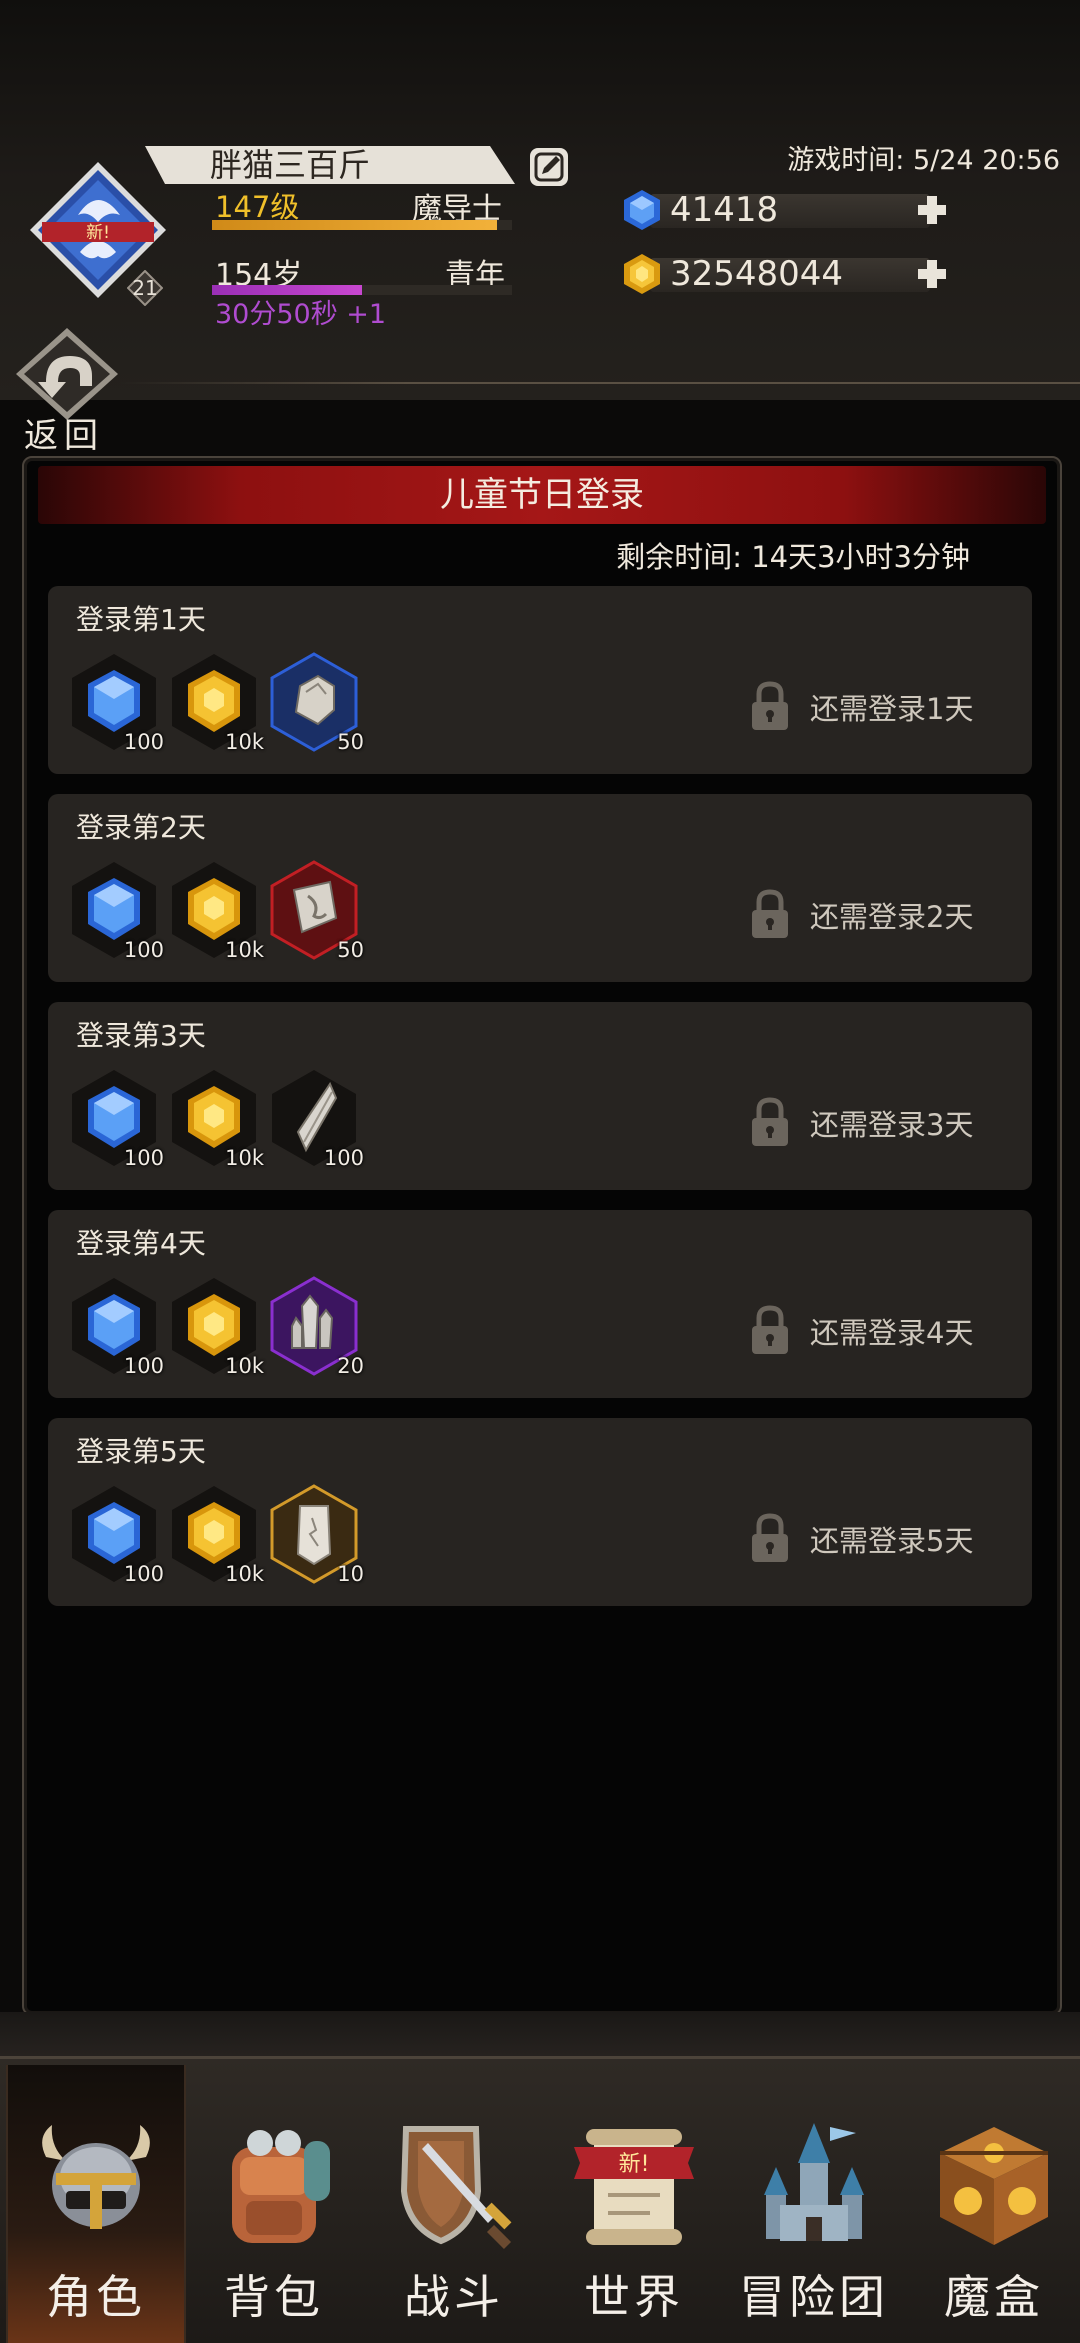  I want to click on world-new-badge: 新!, so click(634, 2164).